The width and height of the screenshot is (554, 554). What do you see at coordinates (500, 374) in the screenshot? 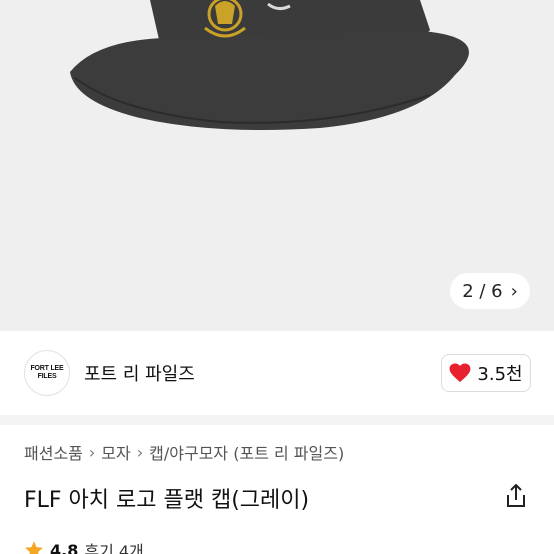
I see `like-count: 3.5천` at bounding box center [500, 374].